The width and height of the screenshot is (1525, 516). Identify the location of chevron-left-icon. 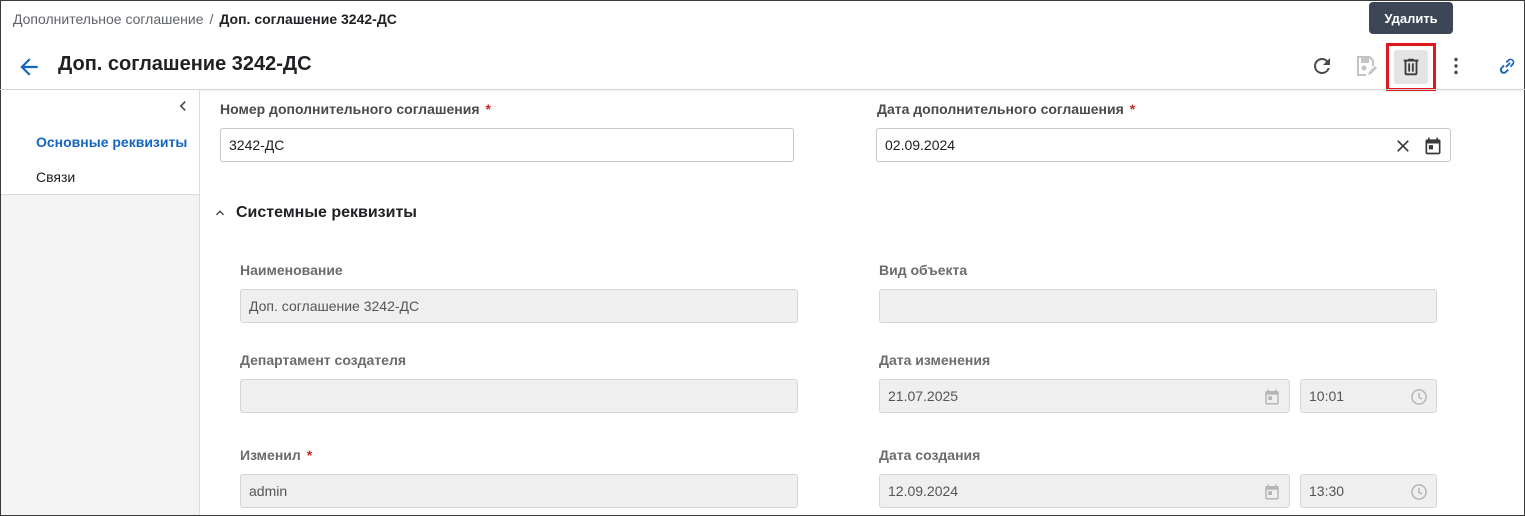
(182, 106).